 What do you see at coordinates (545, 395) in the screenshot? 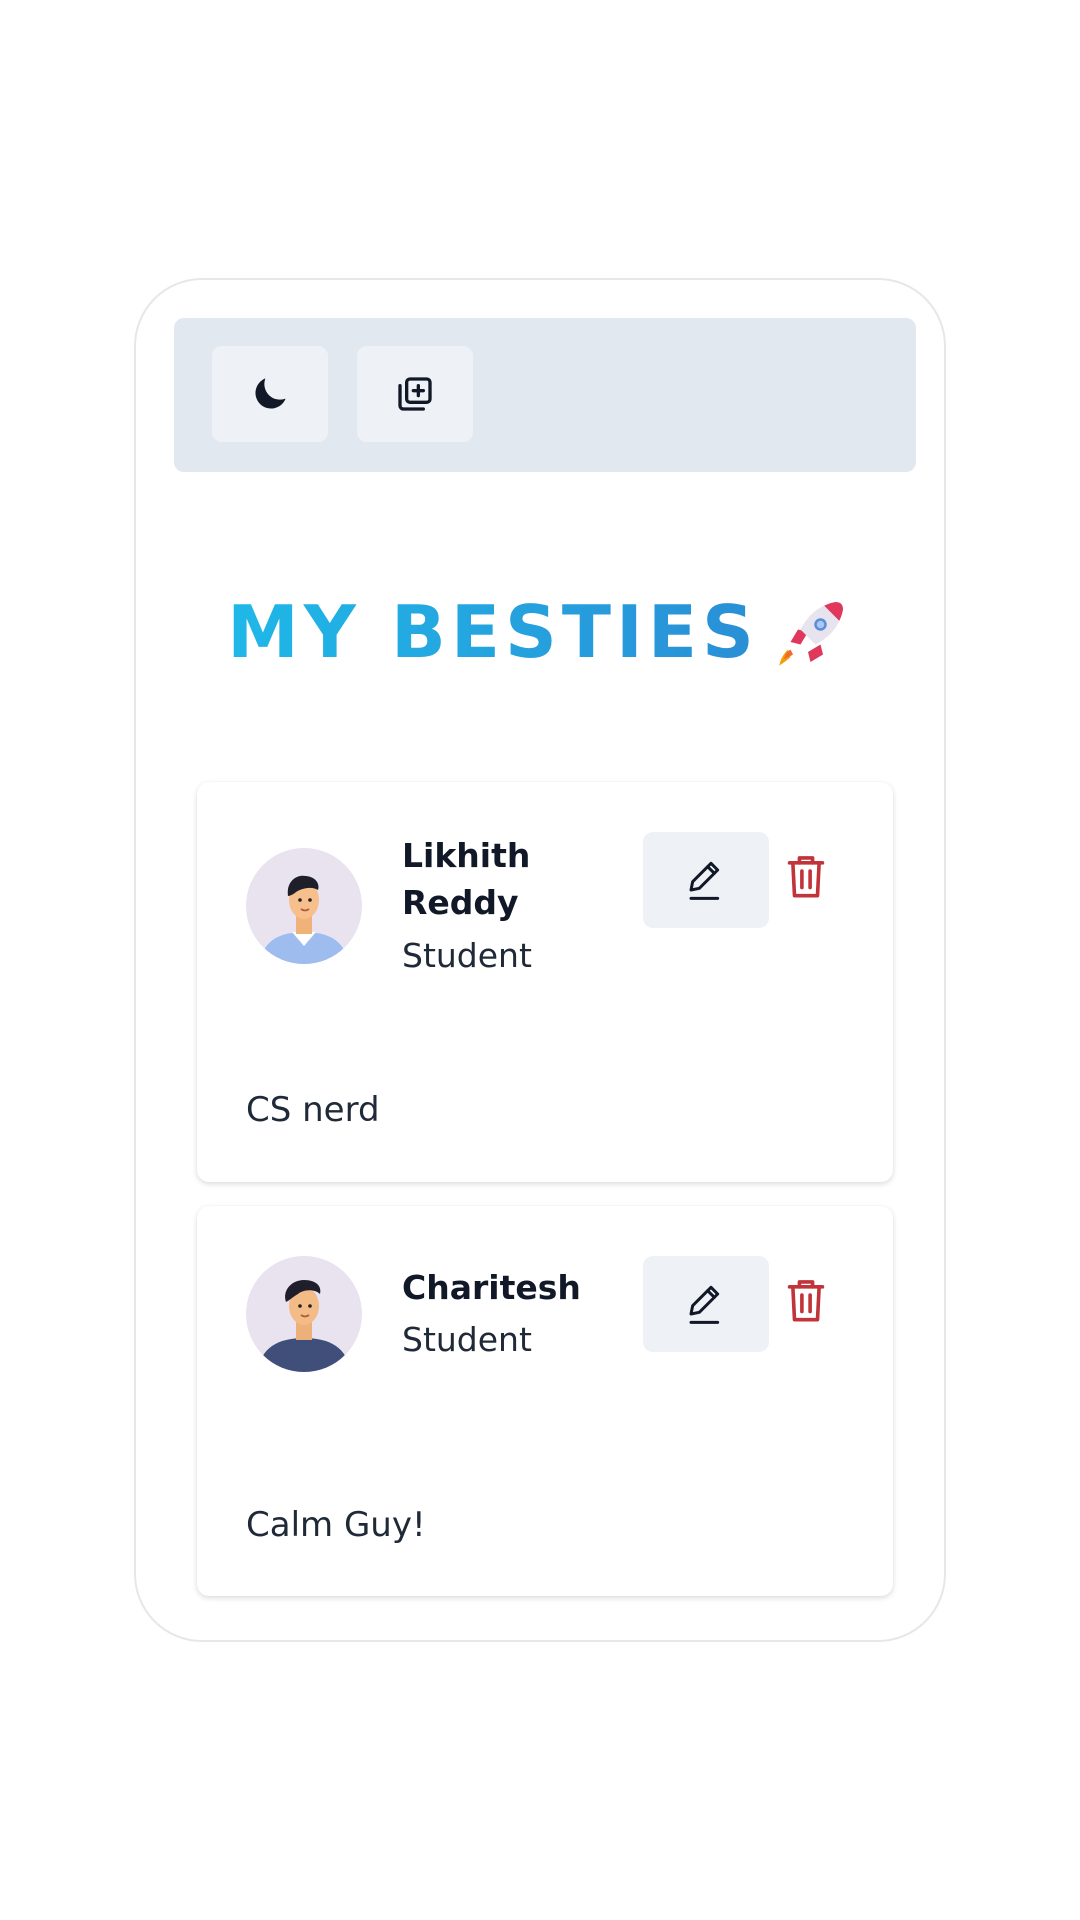
I see `toolbar` at bounding box center [545, 395].